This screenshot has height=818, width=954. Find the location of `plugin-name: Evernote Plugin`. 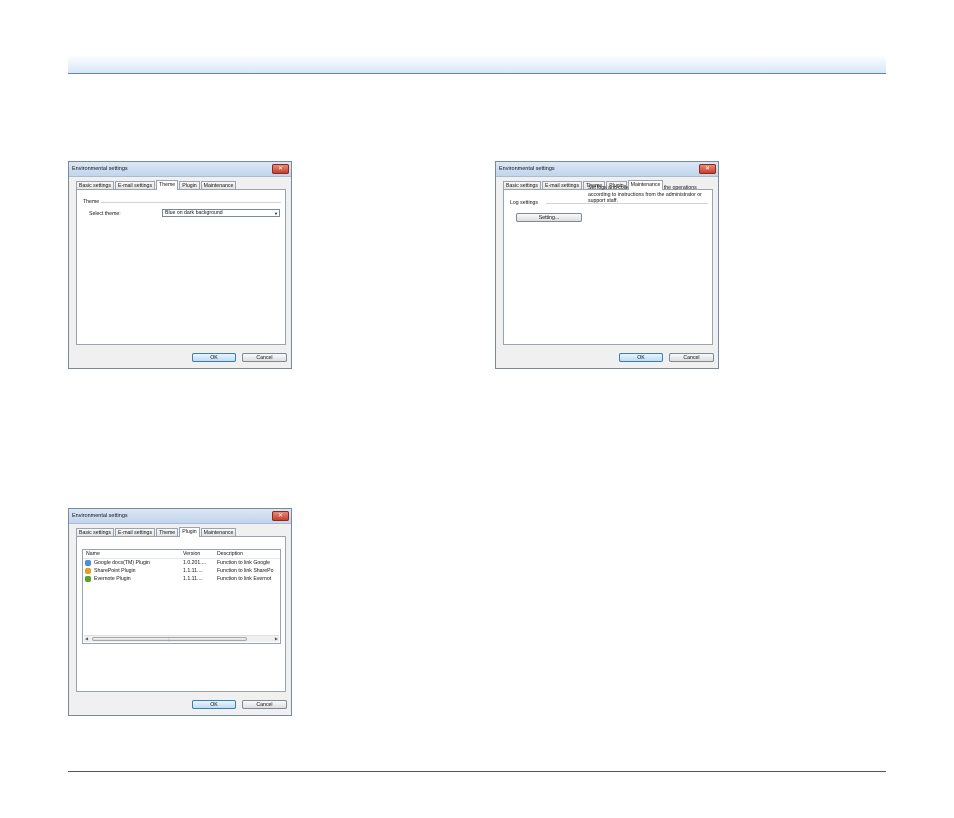

plugin-name: Evernote Plugin is located at coordinates (112, 579).